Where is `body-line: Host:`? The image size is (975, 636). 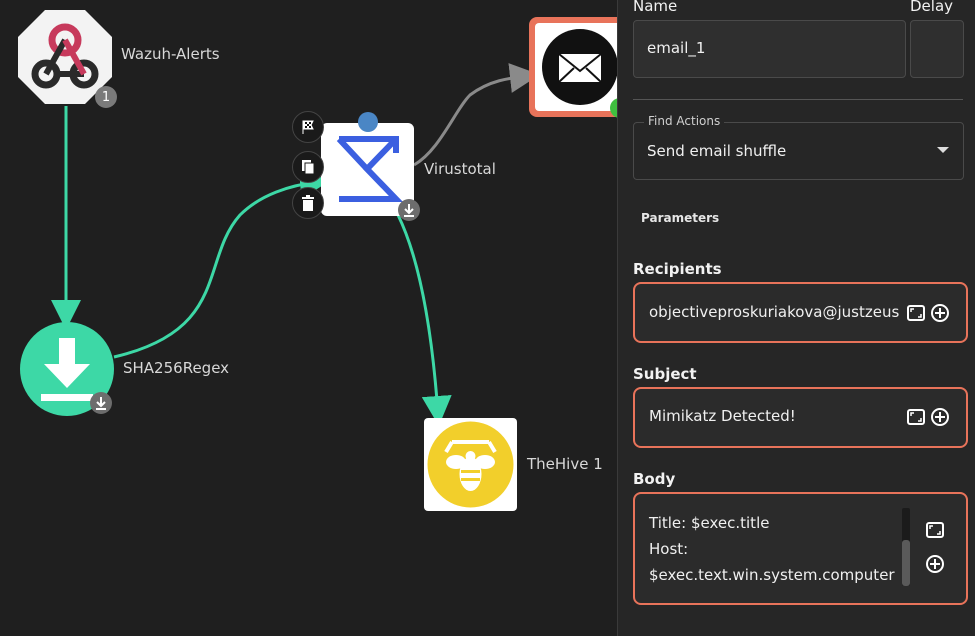
body-line: Host: is located at coordinates (669, 549).